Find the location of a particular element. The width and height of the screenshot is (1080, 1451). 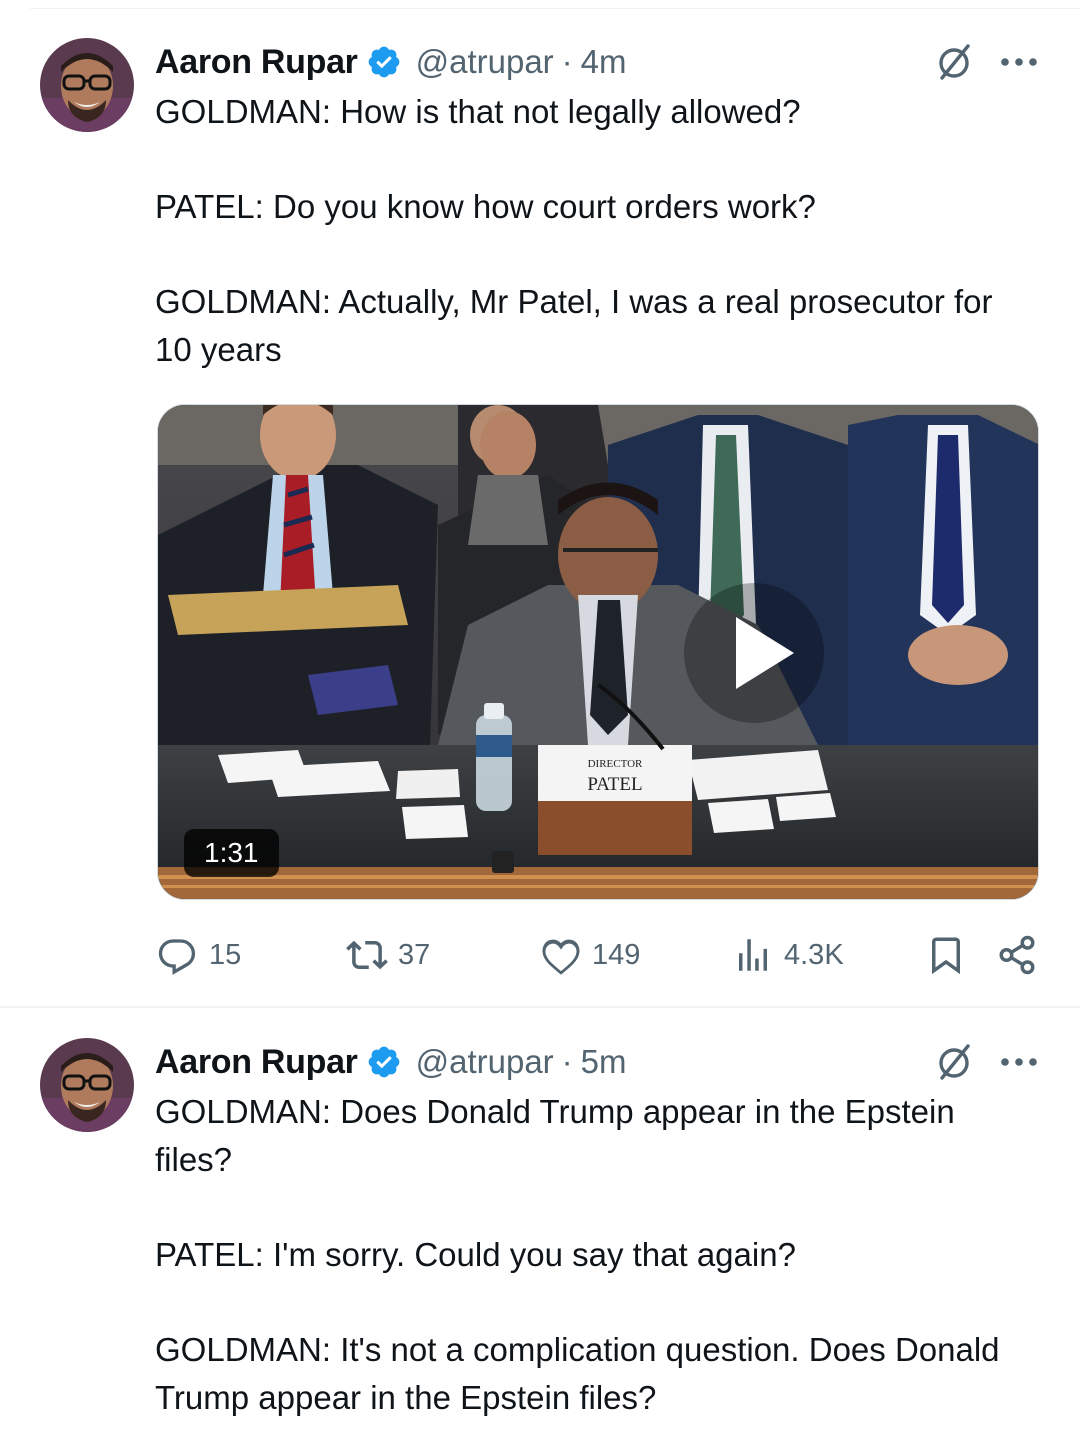

retweet-count: 37 is located at coordinates (414, 954).